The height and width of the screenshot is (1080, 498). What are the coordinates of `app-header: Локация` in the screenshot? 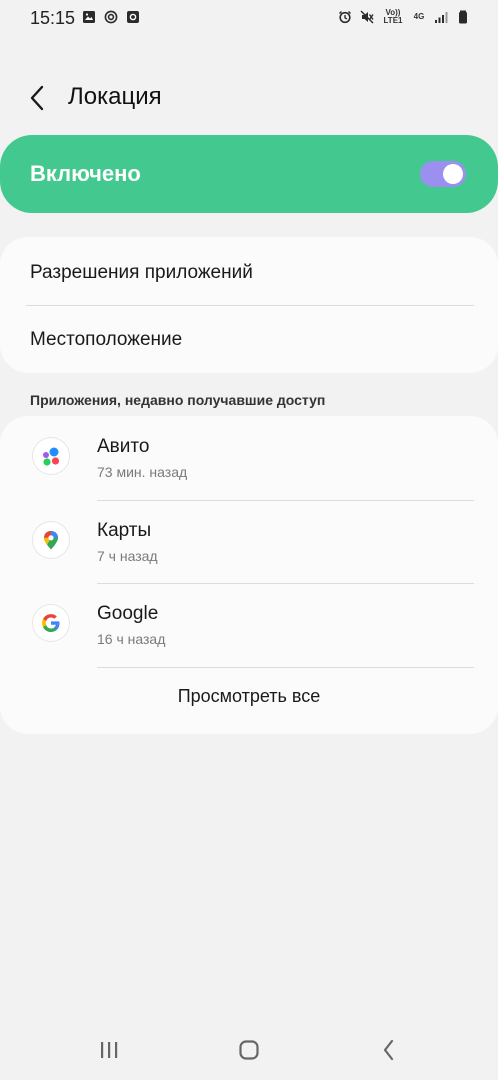 It's located at (249, 98).